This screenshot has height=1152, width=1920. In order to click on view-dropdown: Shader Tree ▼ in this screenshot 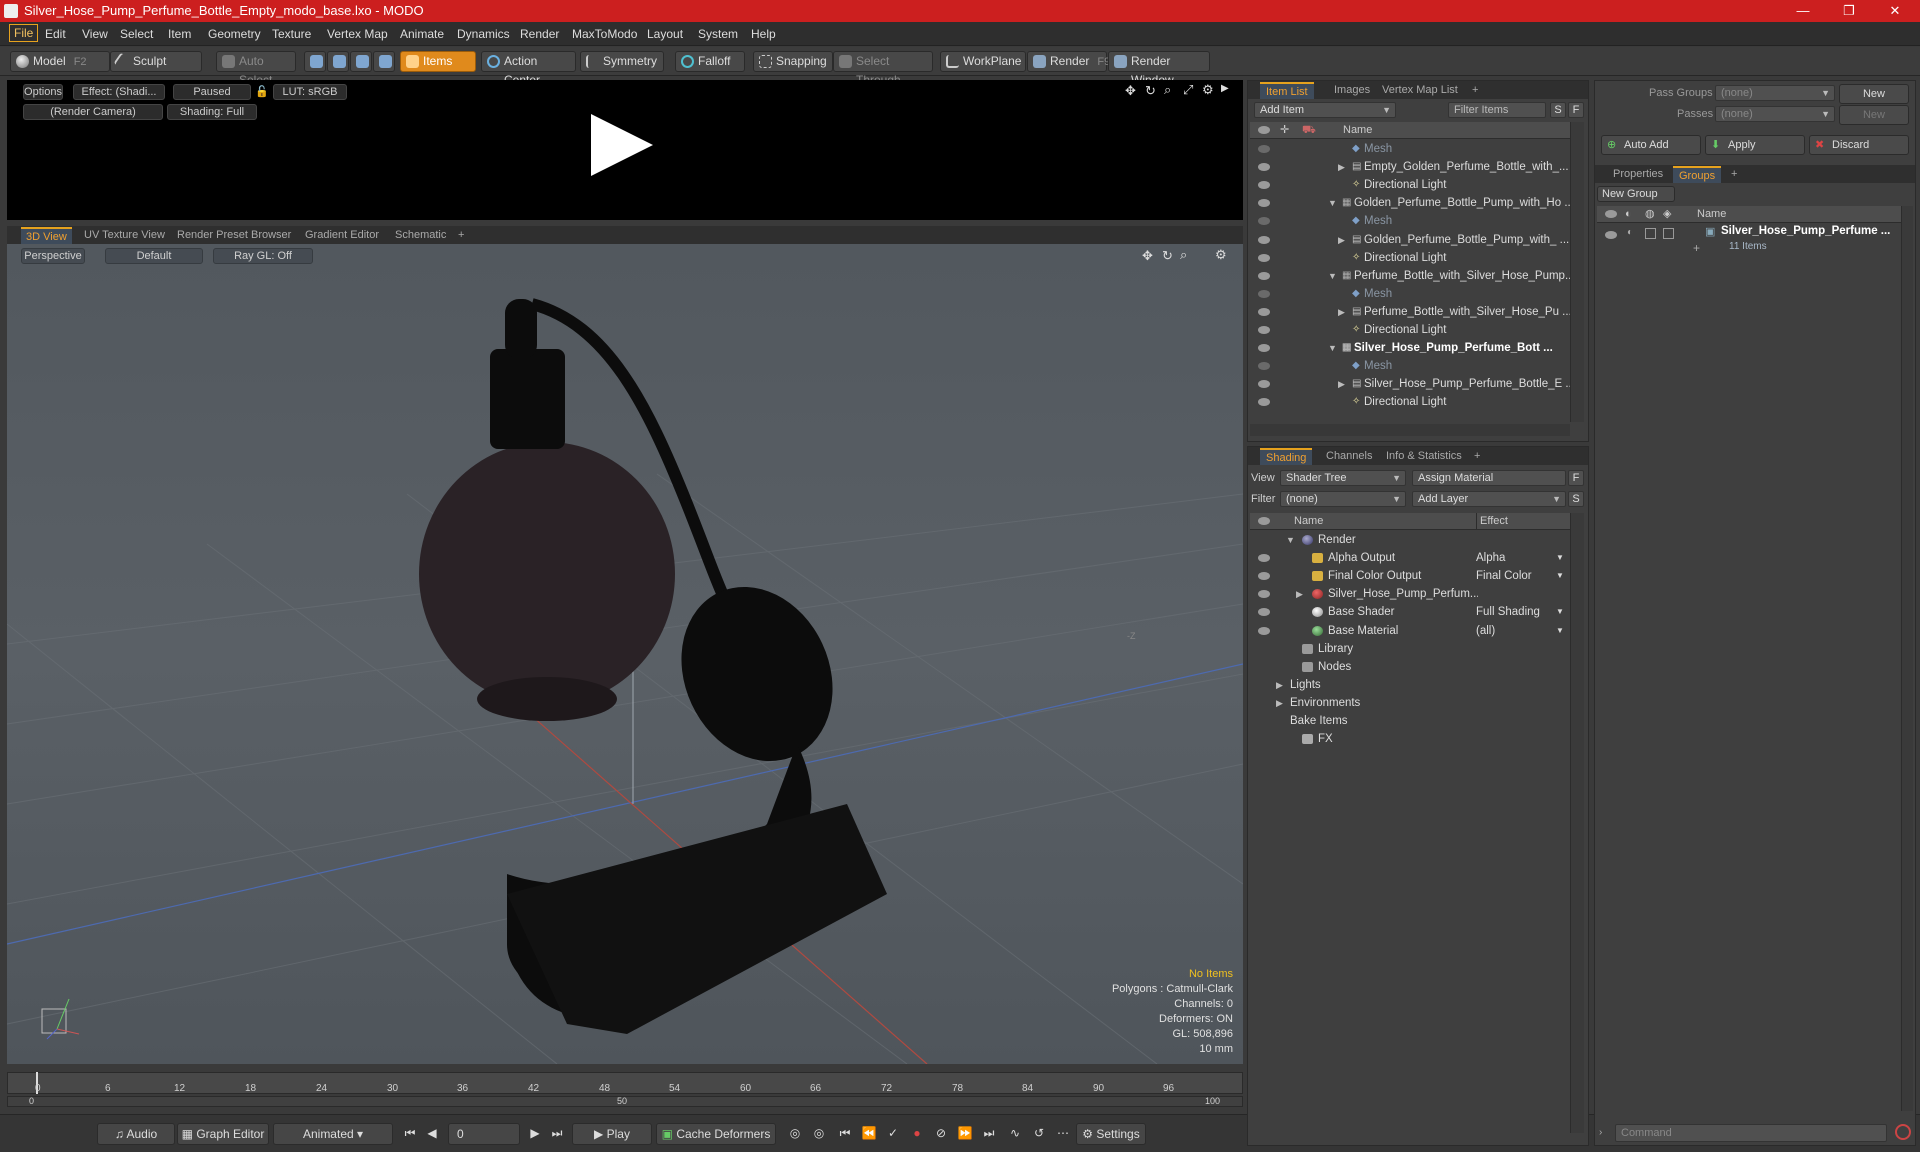, I will do `click(1343, 478)`.